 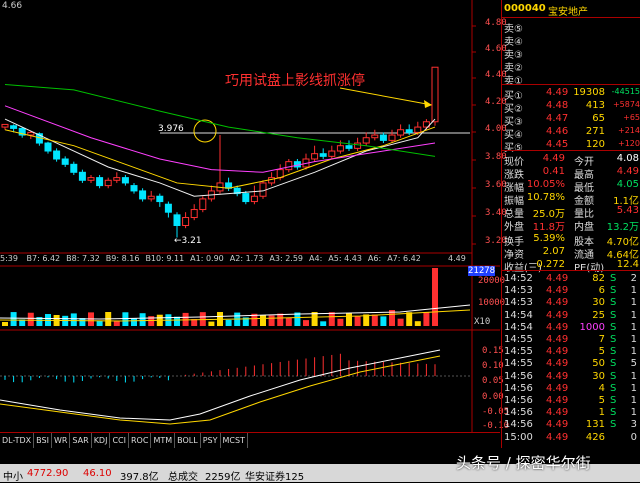 I want to click on tick-time: 14:55, so click(x=518, y=339).